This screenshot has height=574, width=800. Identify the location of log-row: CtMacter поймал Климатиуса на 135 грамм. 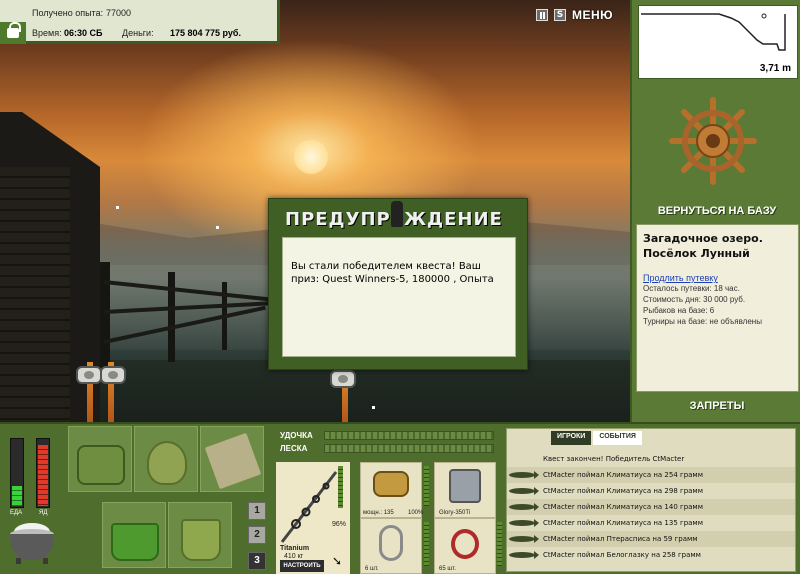
(651, 523).